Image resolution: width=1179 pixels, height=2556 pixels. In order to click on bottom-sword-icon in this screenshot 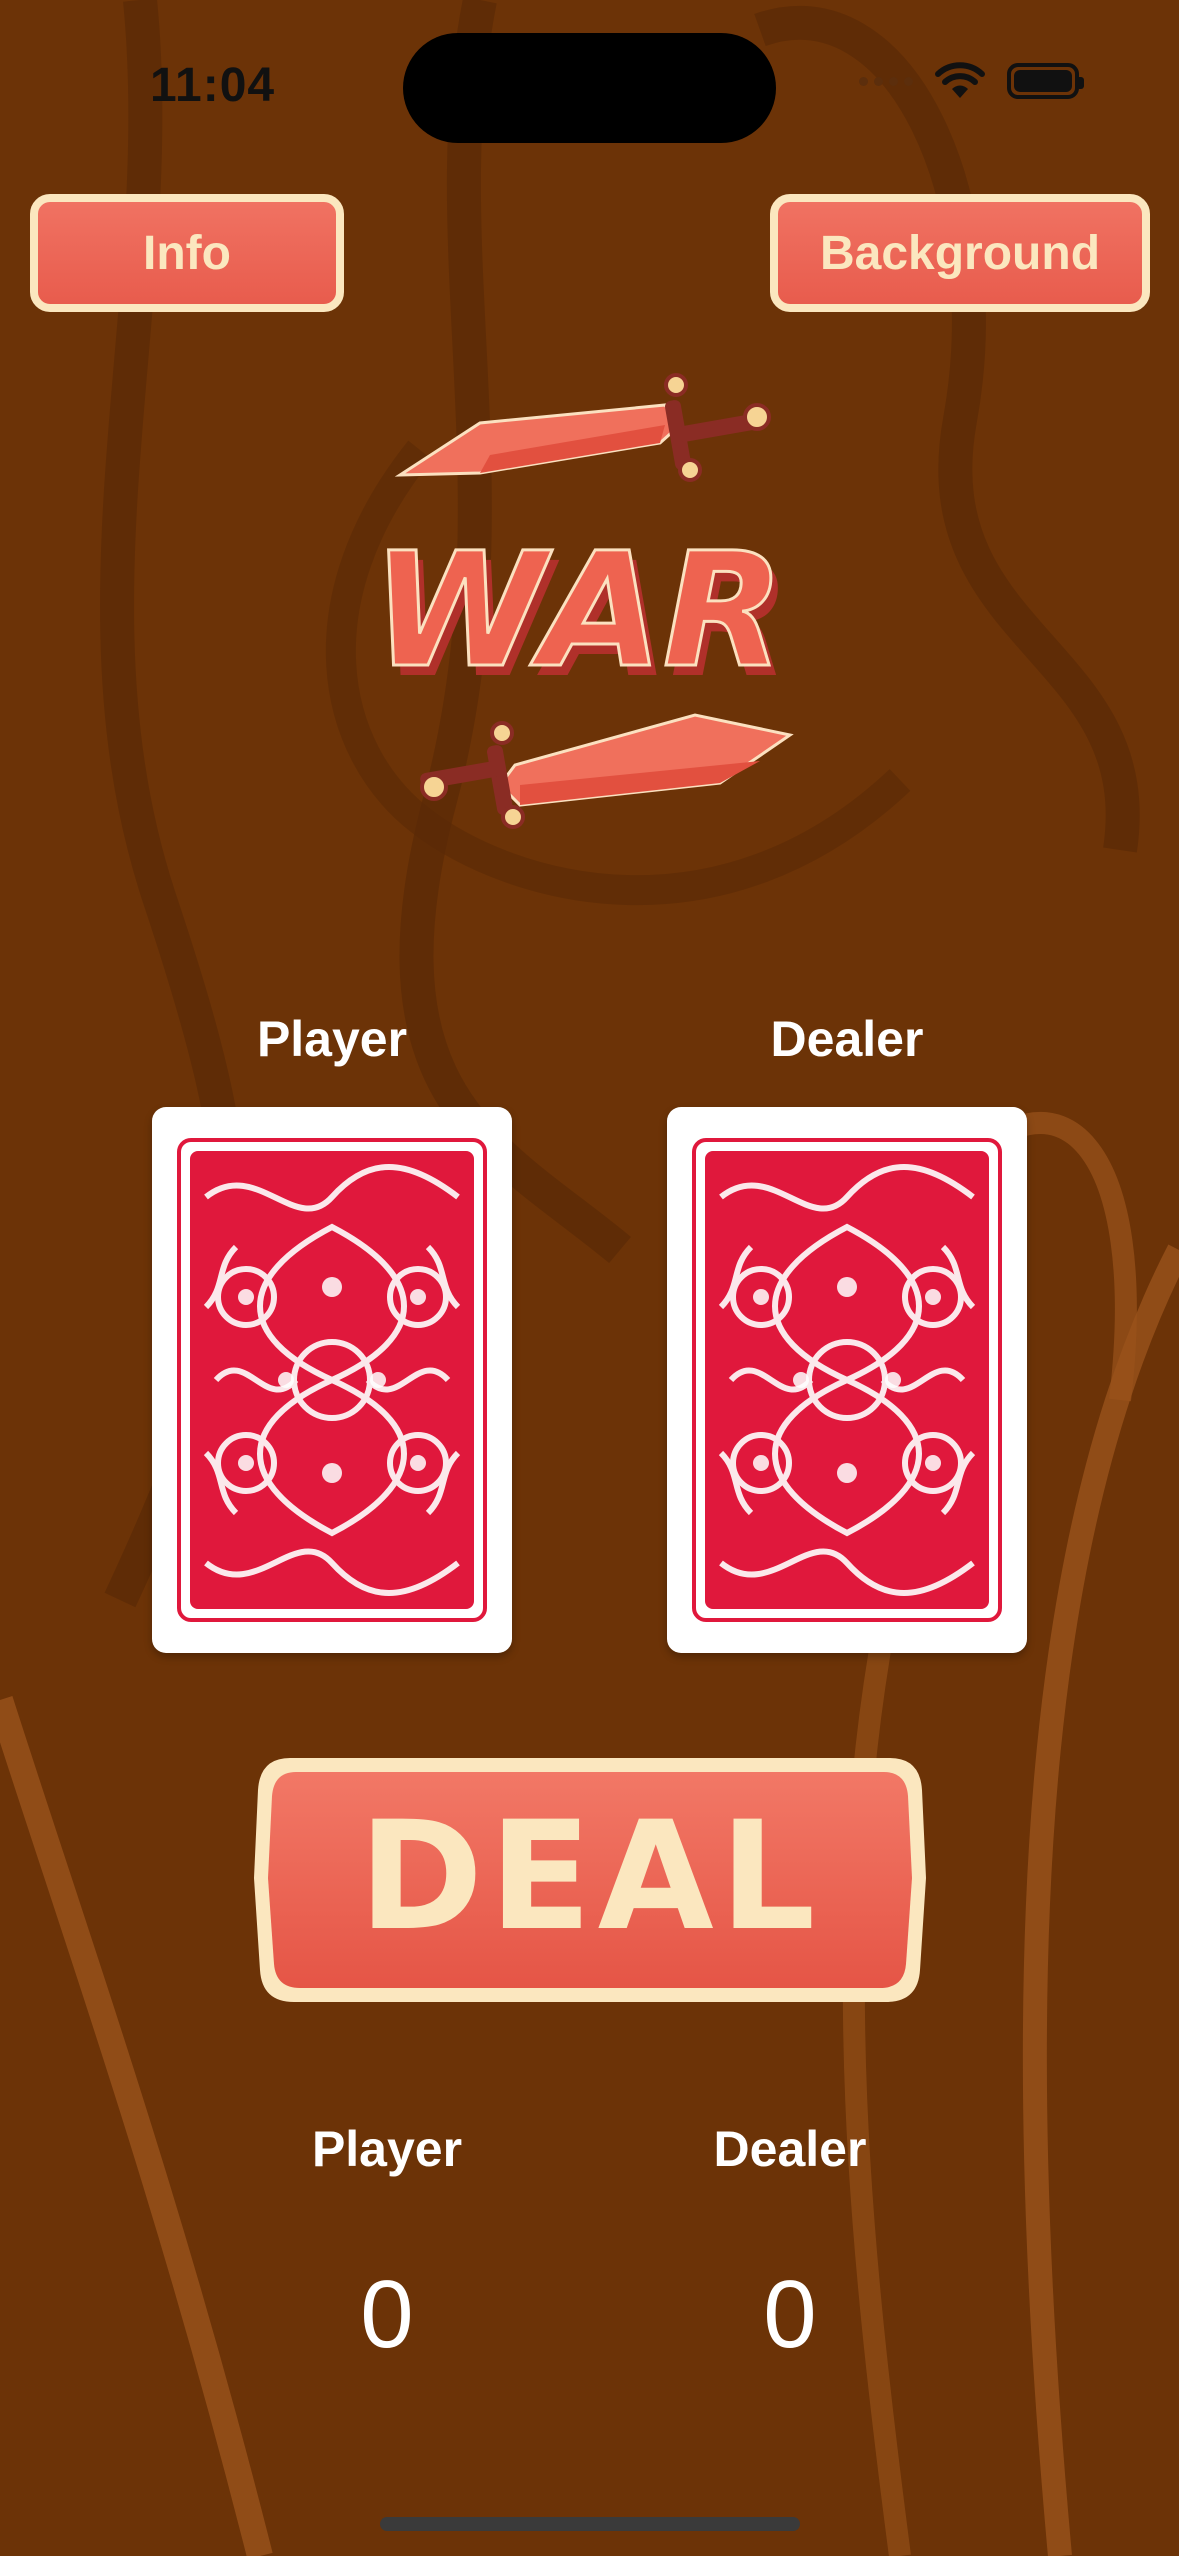, I will do `click(607, 771)`.